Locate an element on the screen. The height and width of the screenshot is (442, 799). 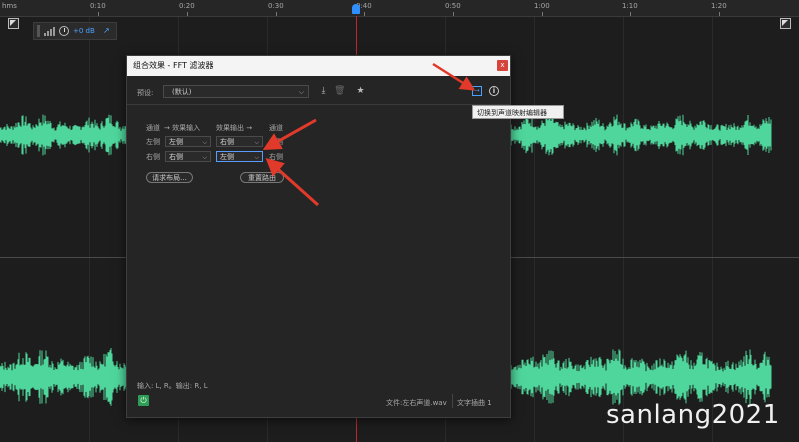
ruler-label: 0:50 is located at coordinates (453, 6).